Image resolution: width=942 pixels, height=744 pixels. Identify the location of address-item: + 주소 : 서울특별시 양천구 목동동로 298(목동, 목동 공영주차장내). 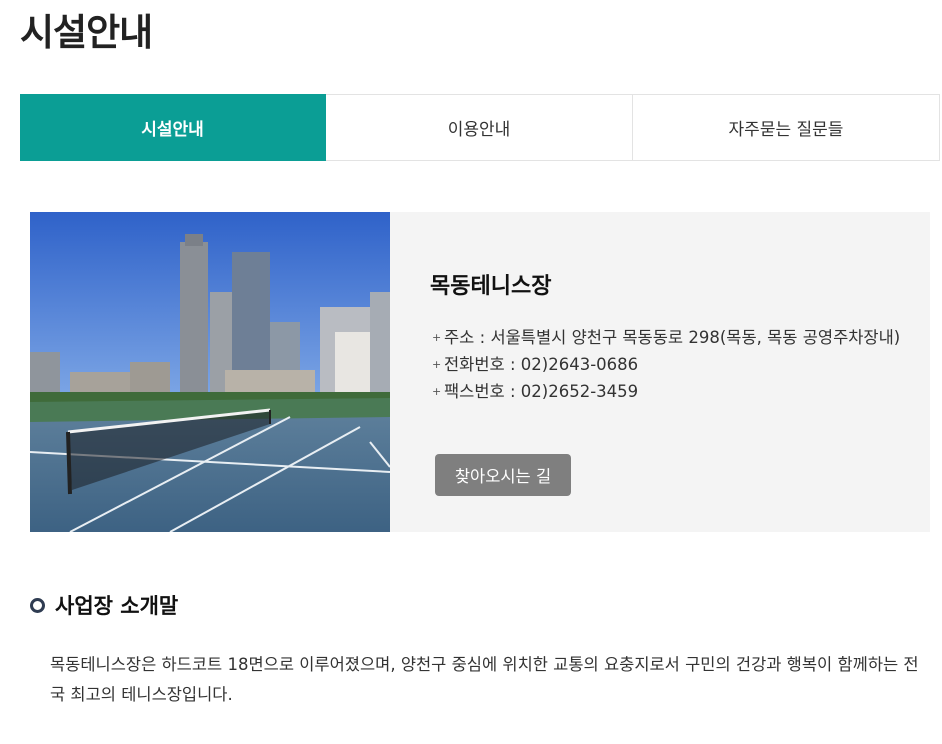
(670, 337).